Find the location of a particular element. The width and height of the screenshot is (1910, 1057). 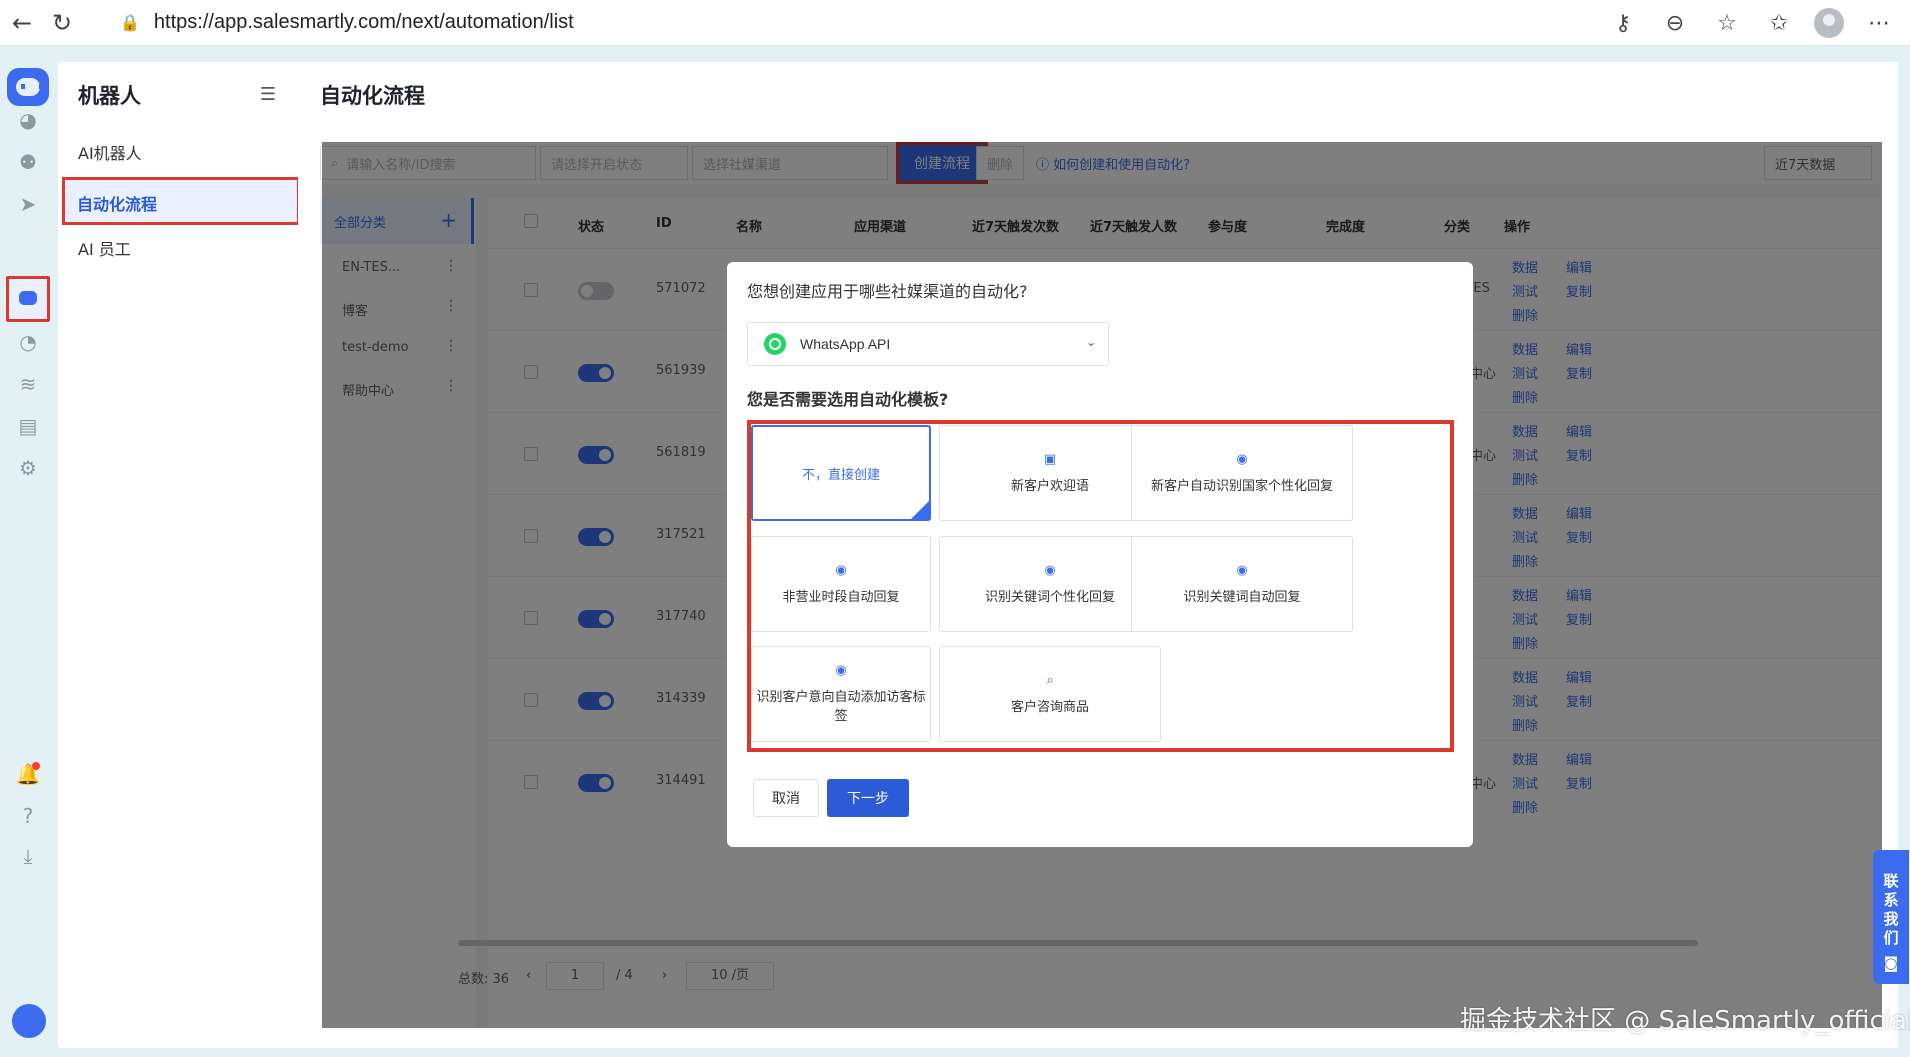

bot-logo-icon is located at coordinates (28, 87).